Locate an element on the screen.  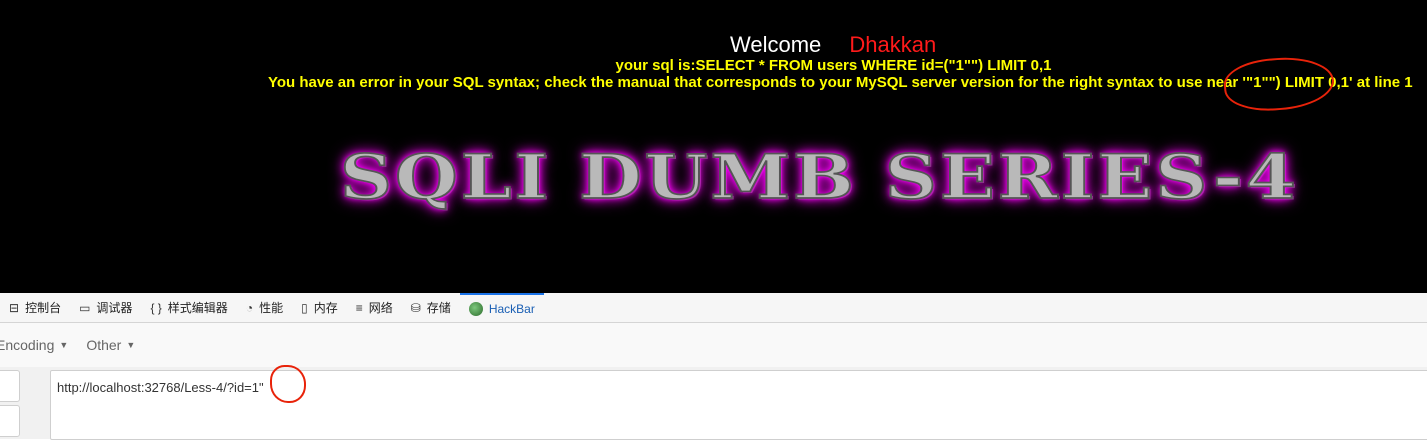
encoding-menu-label: Encoding is located at coordinates (27, 345).